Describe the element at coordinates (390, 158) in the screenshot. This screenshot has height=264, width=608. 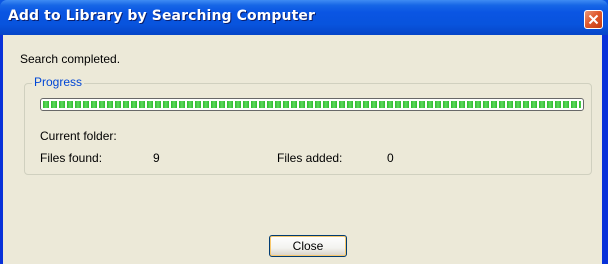
I see `files-added-value: 0` at that location.